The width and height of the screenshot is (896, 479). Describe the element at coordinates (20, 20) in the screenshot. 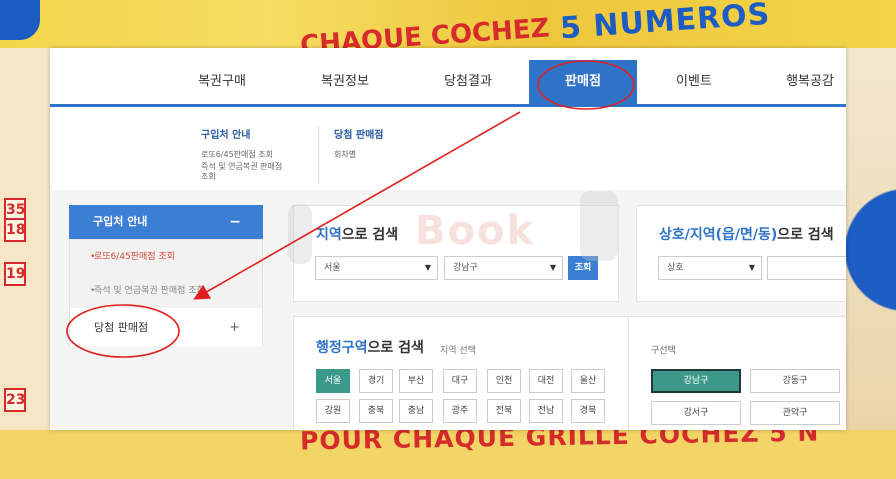

I see `bg-blue-card` at that location.